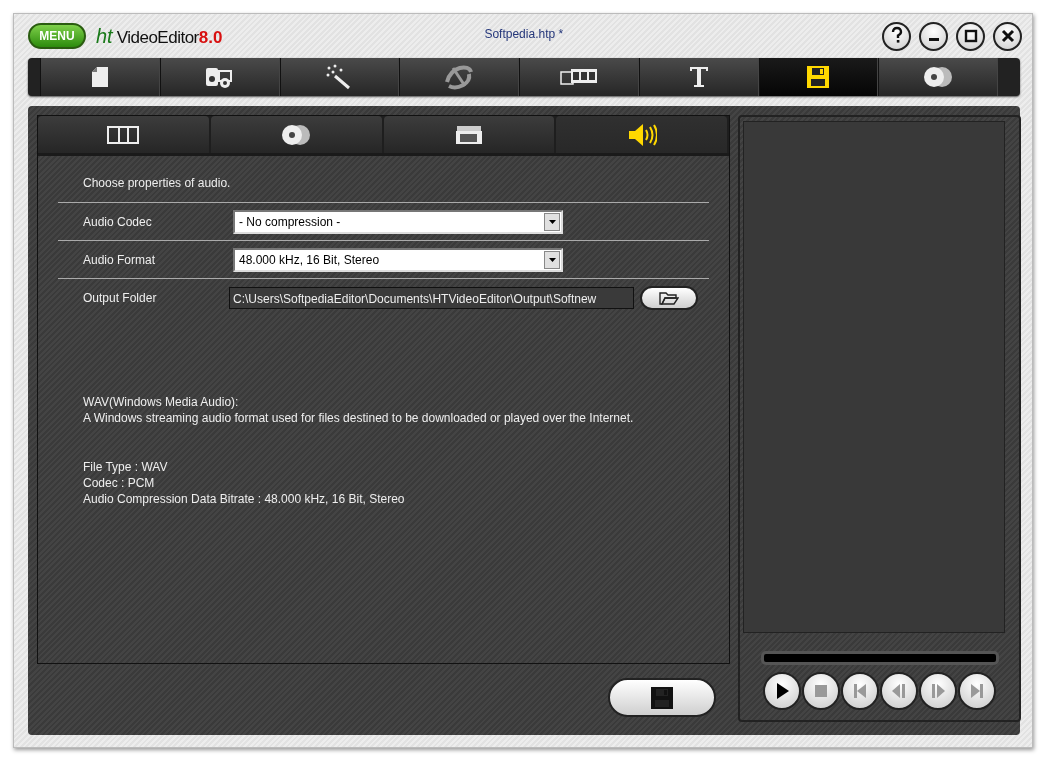 The width and height of the screenshot is (1055, 769). Describe the element at coordinates (359, 418) in the screenshot. I see `description-text: A Windows streaming audio format used for files destined to be downloaded or played over the Internet.` at that location.